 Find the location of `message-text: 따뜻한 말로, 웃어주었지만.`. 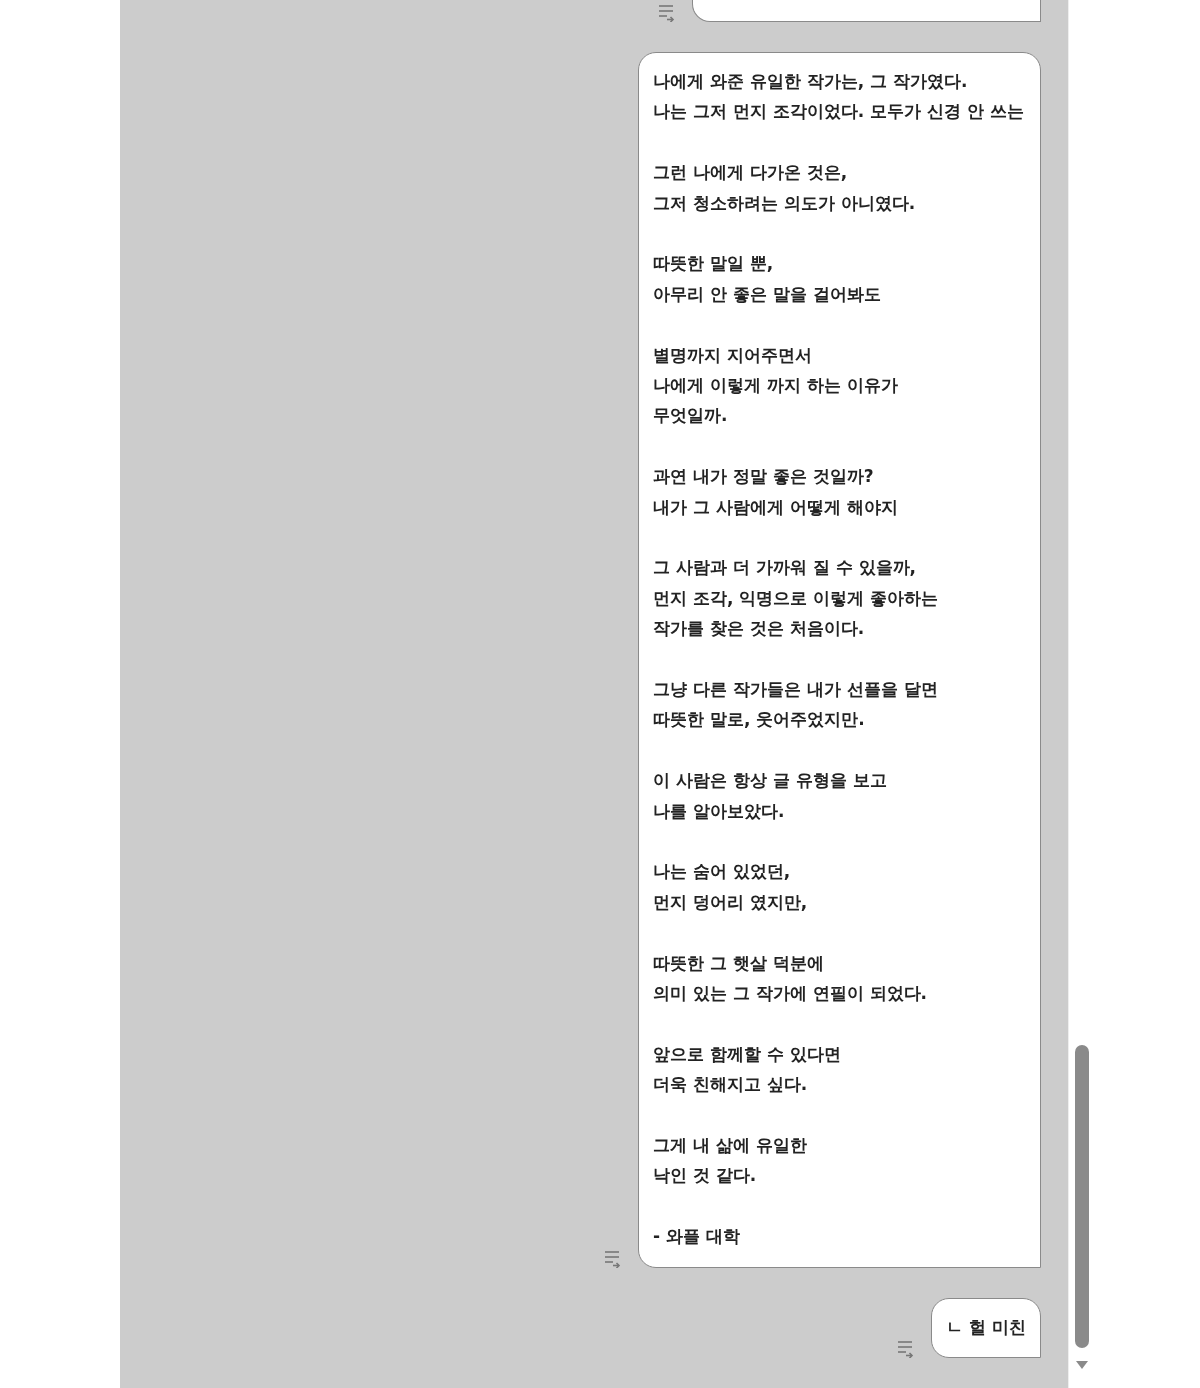

message-text: 따뜻한 말로, 웃어주었지만. is located at coordinates (759, 720).